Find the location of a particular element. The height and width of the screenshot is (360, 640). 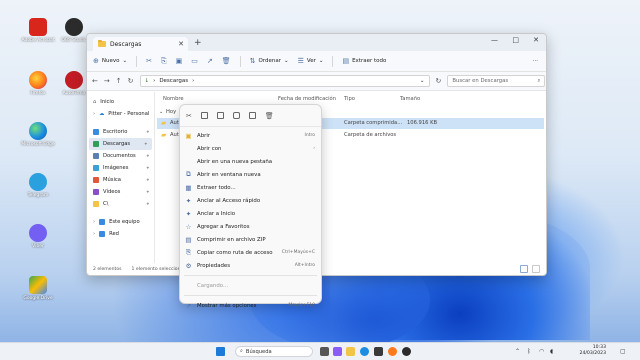

copy-icon is located at coordinates (204, 115).